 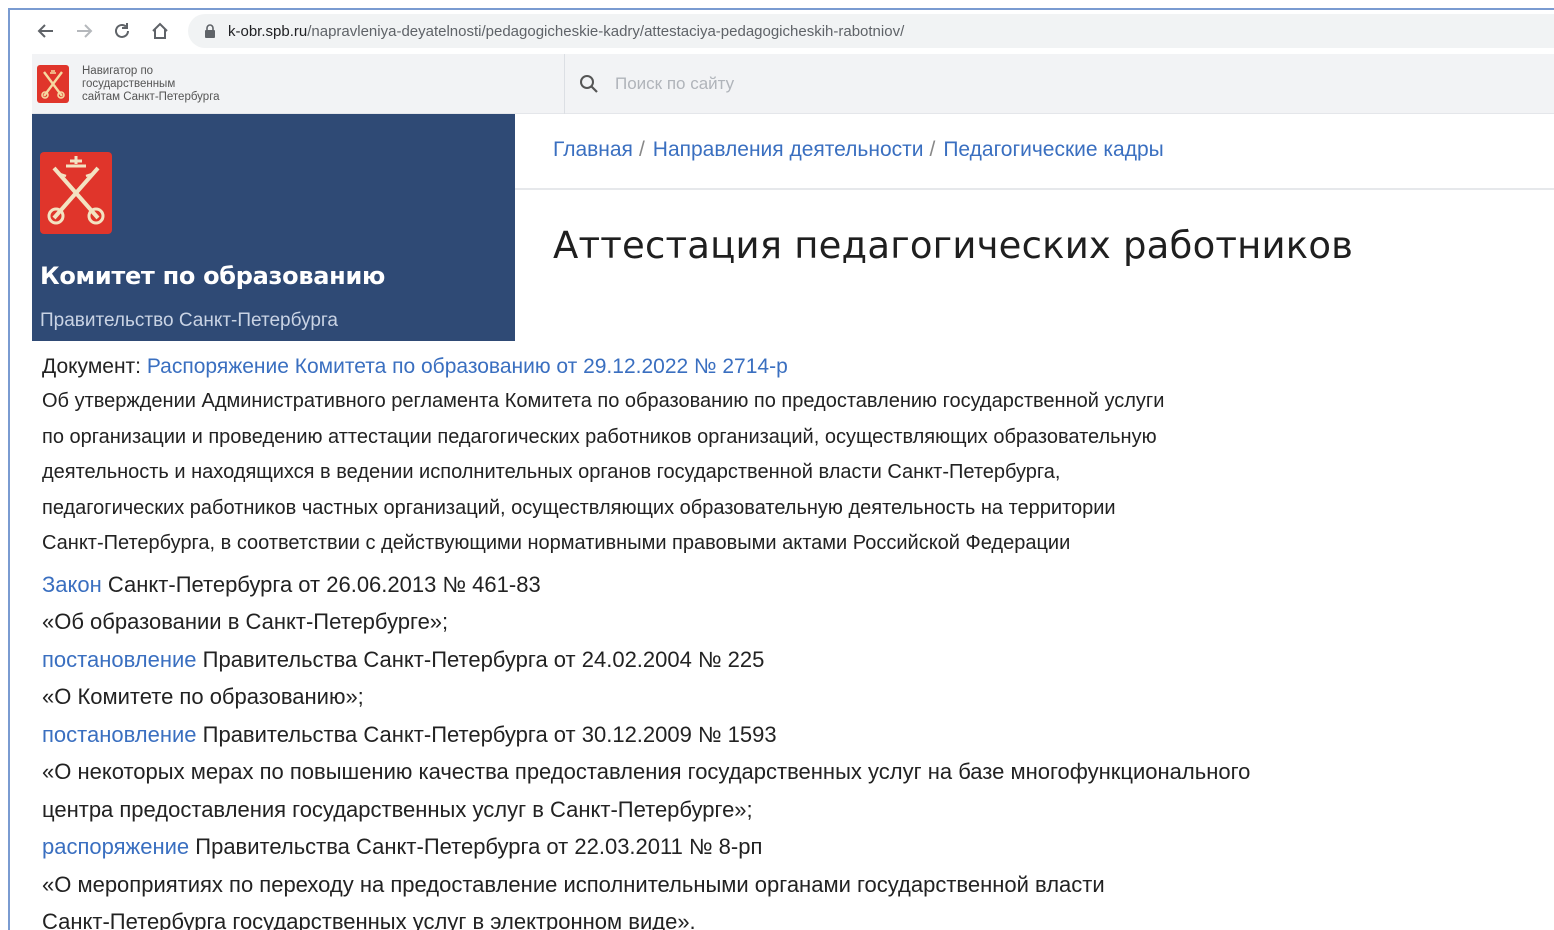 I want to click on act-line: «Об образовании в Санкт-Петербурге»;, so click(x=702, y=622).